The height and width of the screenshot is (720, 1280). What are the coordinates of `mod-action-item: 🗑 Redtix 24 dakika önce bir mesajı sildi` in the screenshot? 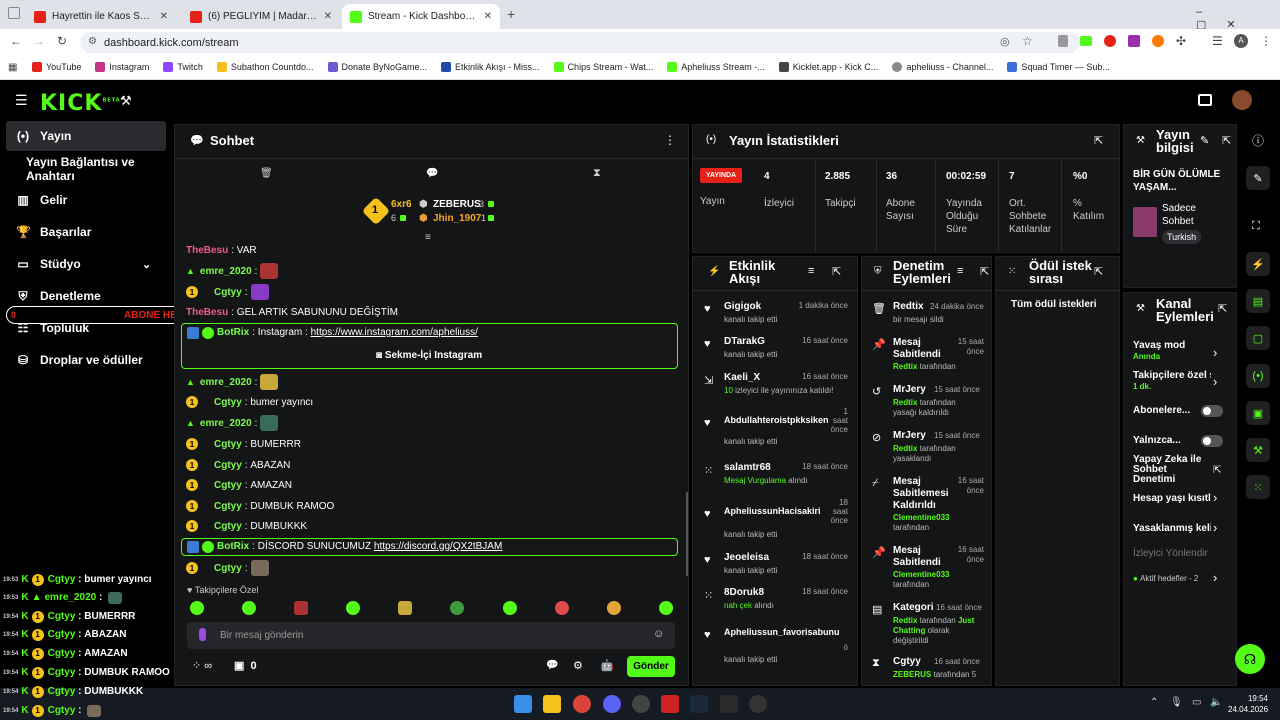 It's located at (927, 315).